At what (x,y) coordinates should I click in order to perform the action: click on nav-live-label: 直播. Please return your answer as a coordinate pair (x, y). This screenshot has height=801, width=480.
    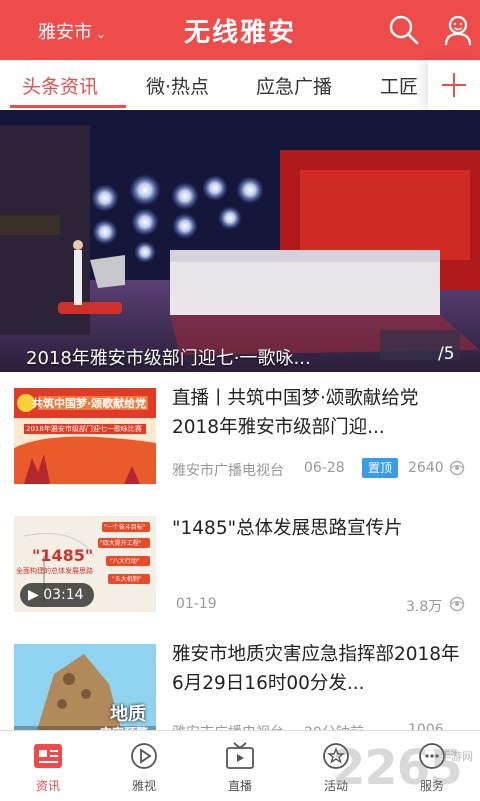
    Looking at the image, I should click on (239, 786).